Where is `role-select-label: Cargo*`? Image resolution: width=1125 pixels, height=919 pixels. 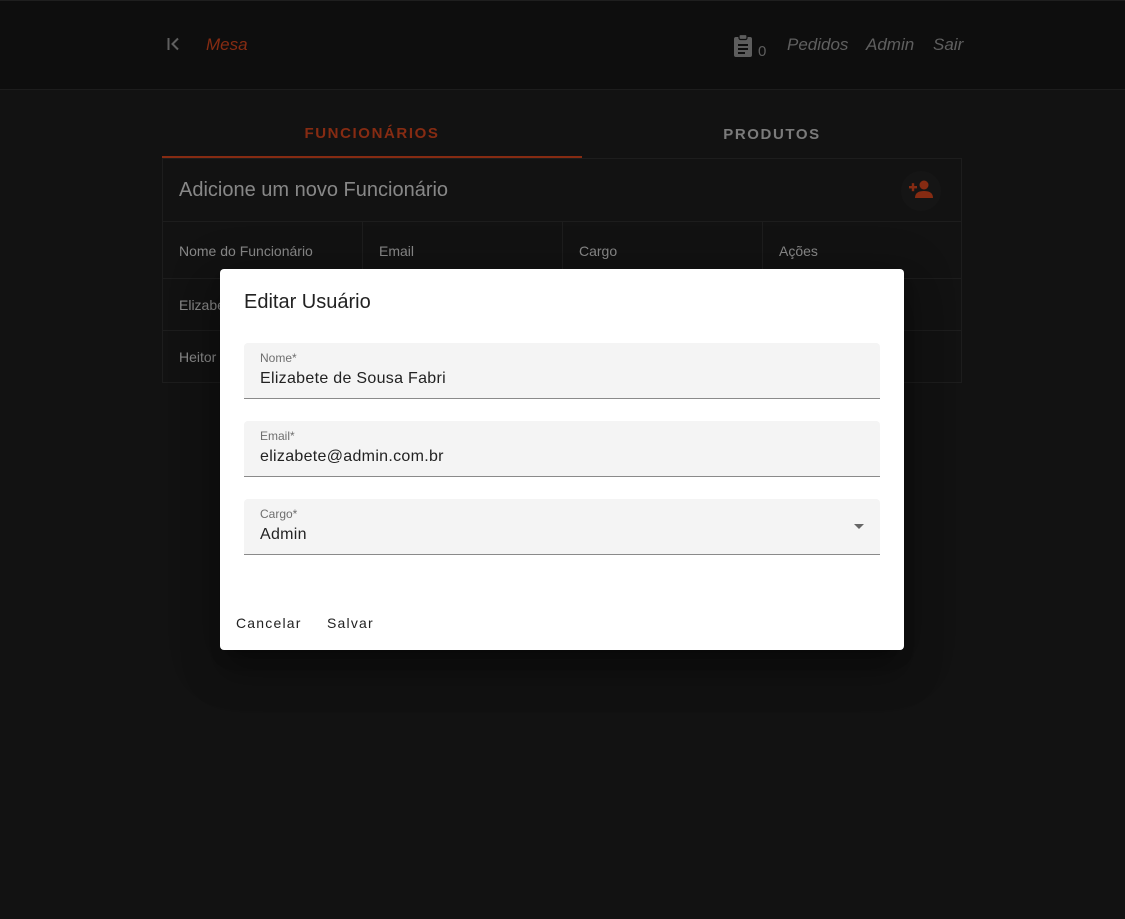 role-select-label: Cargo* is located at coordinates (279, 514).